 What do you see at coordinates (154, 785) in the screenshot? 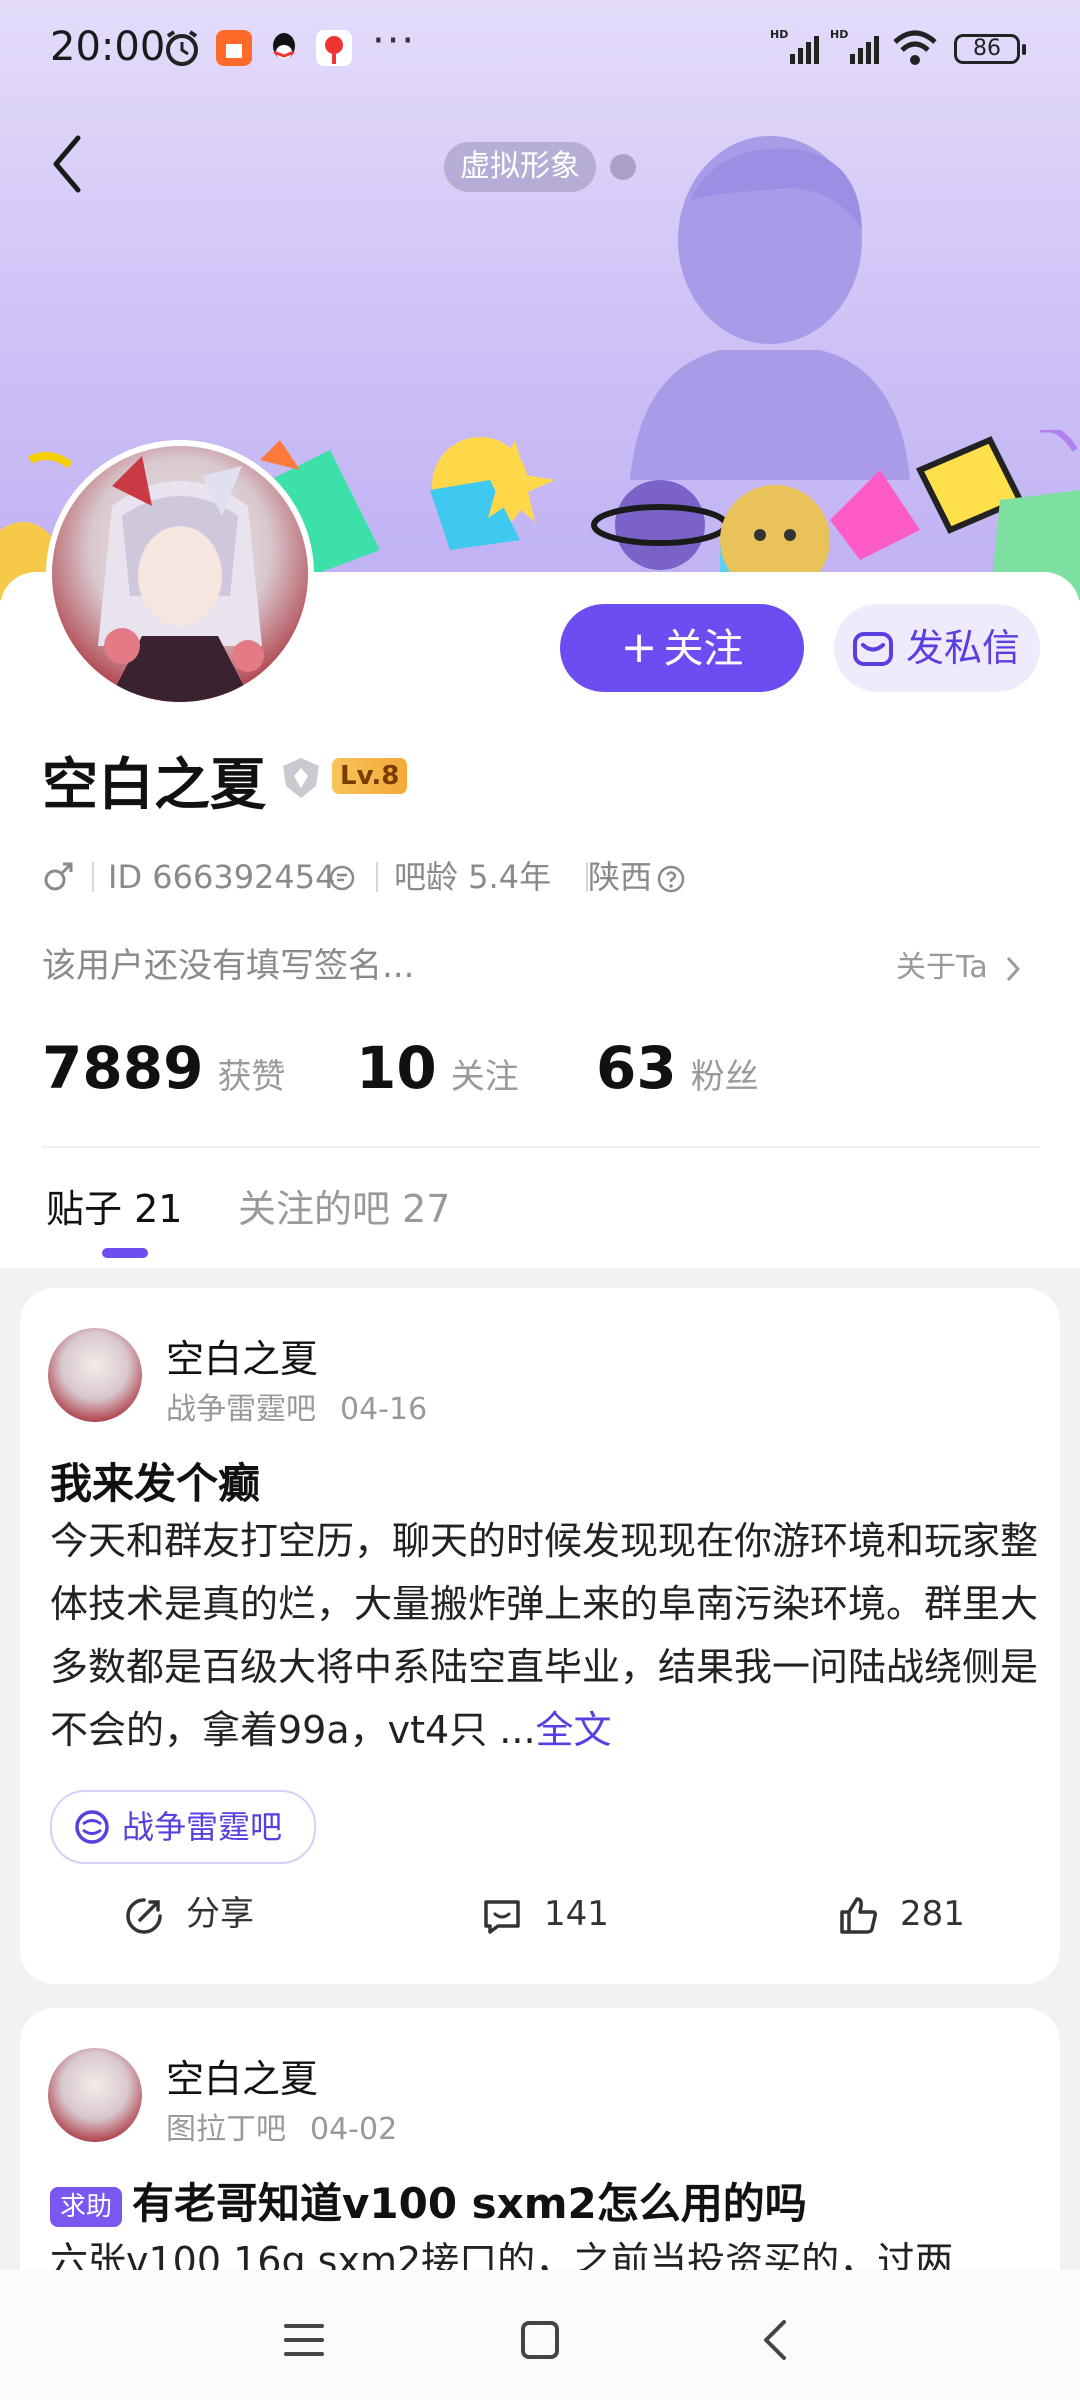
I see `username: 空白之夏` at bounding box center [154, 785].